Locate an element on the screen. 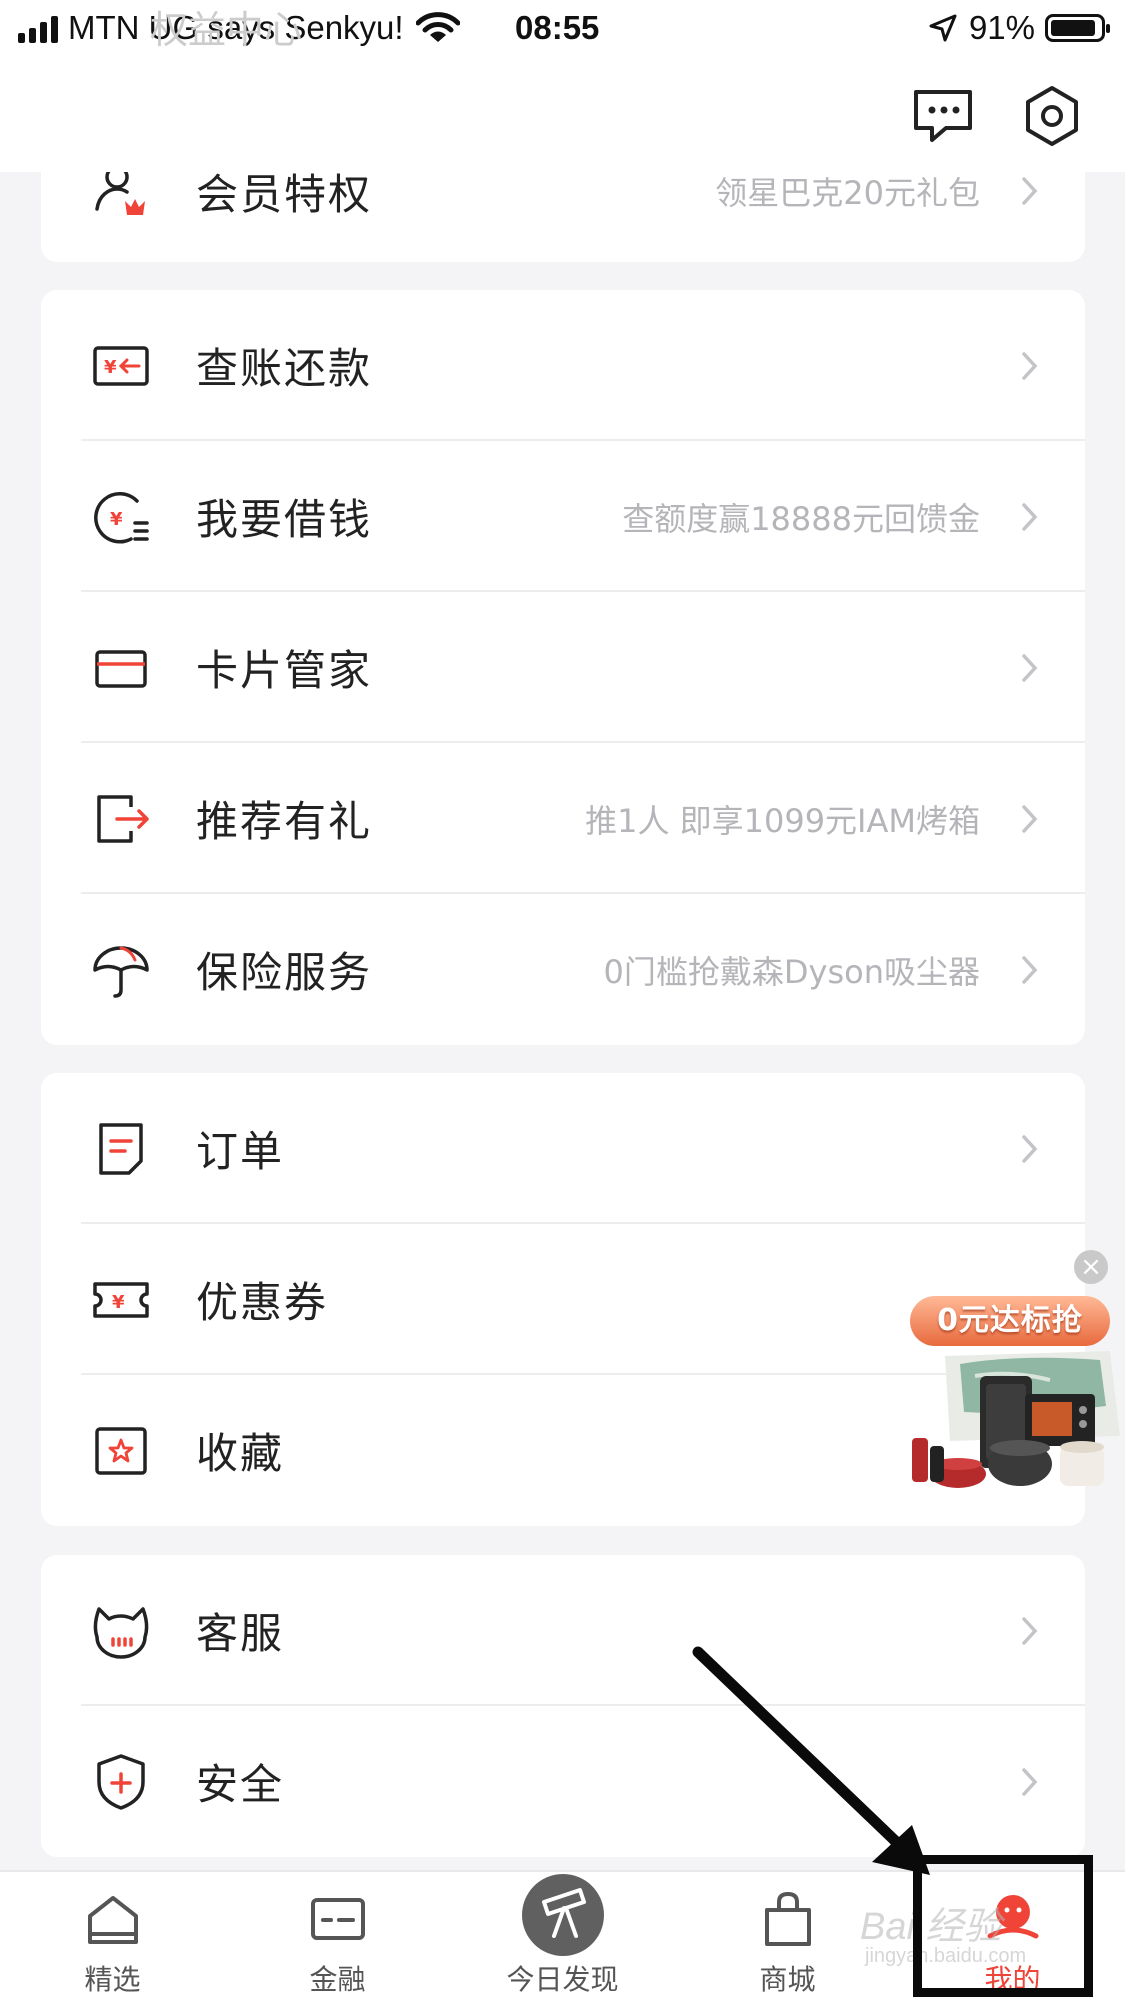 The image size is (1125, 2000). list-item-title: 安全 is located at coordinates (240, 1784).